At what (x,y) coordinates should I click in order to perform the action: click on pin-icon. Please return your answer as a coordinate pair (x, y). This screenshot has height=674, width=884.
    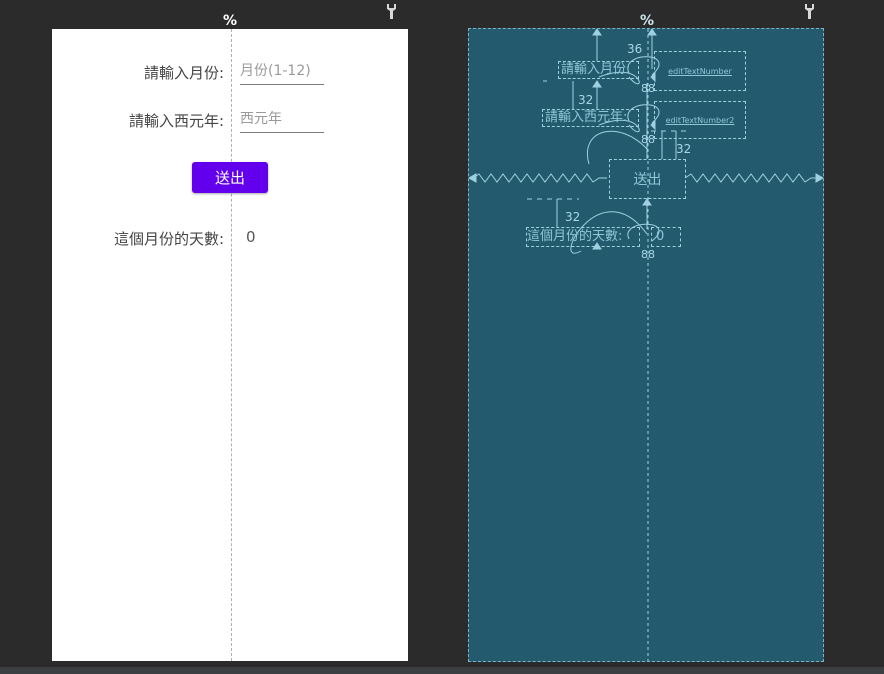
    Looking at the image, I should click on (391, 11).